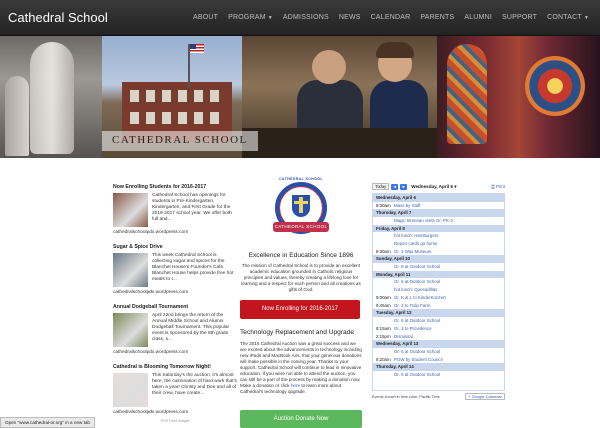 This screenshot has height=428, width=600. What do you see at coordinates (395, 186) in the screenshot?
I see `calendar-prev-arrow-icon: ◄` at bounding box center [395, 186].